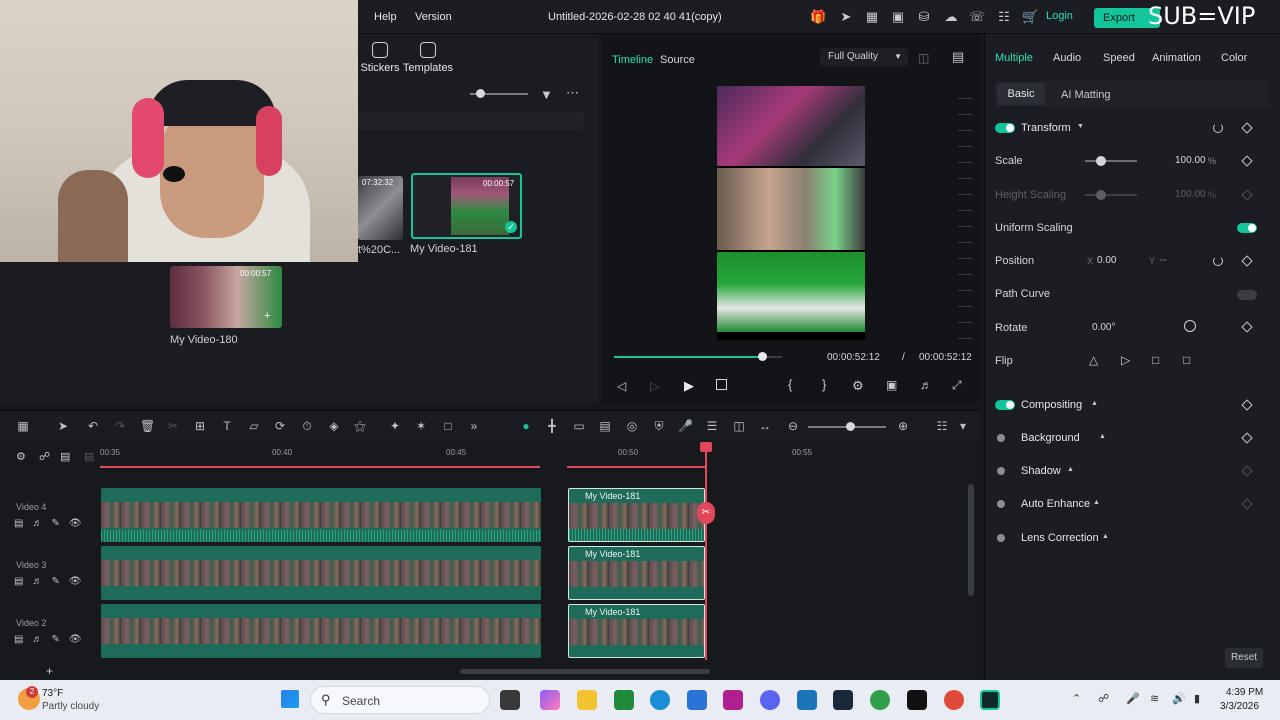 The width and height of the screenshot is (1280, 720). I want to click on scale-slider, so click(1111, 161).